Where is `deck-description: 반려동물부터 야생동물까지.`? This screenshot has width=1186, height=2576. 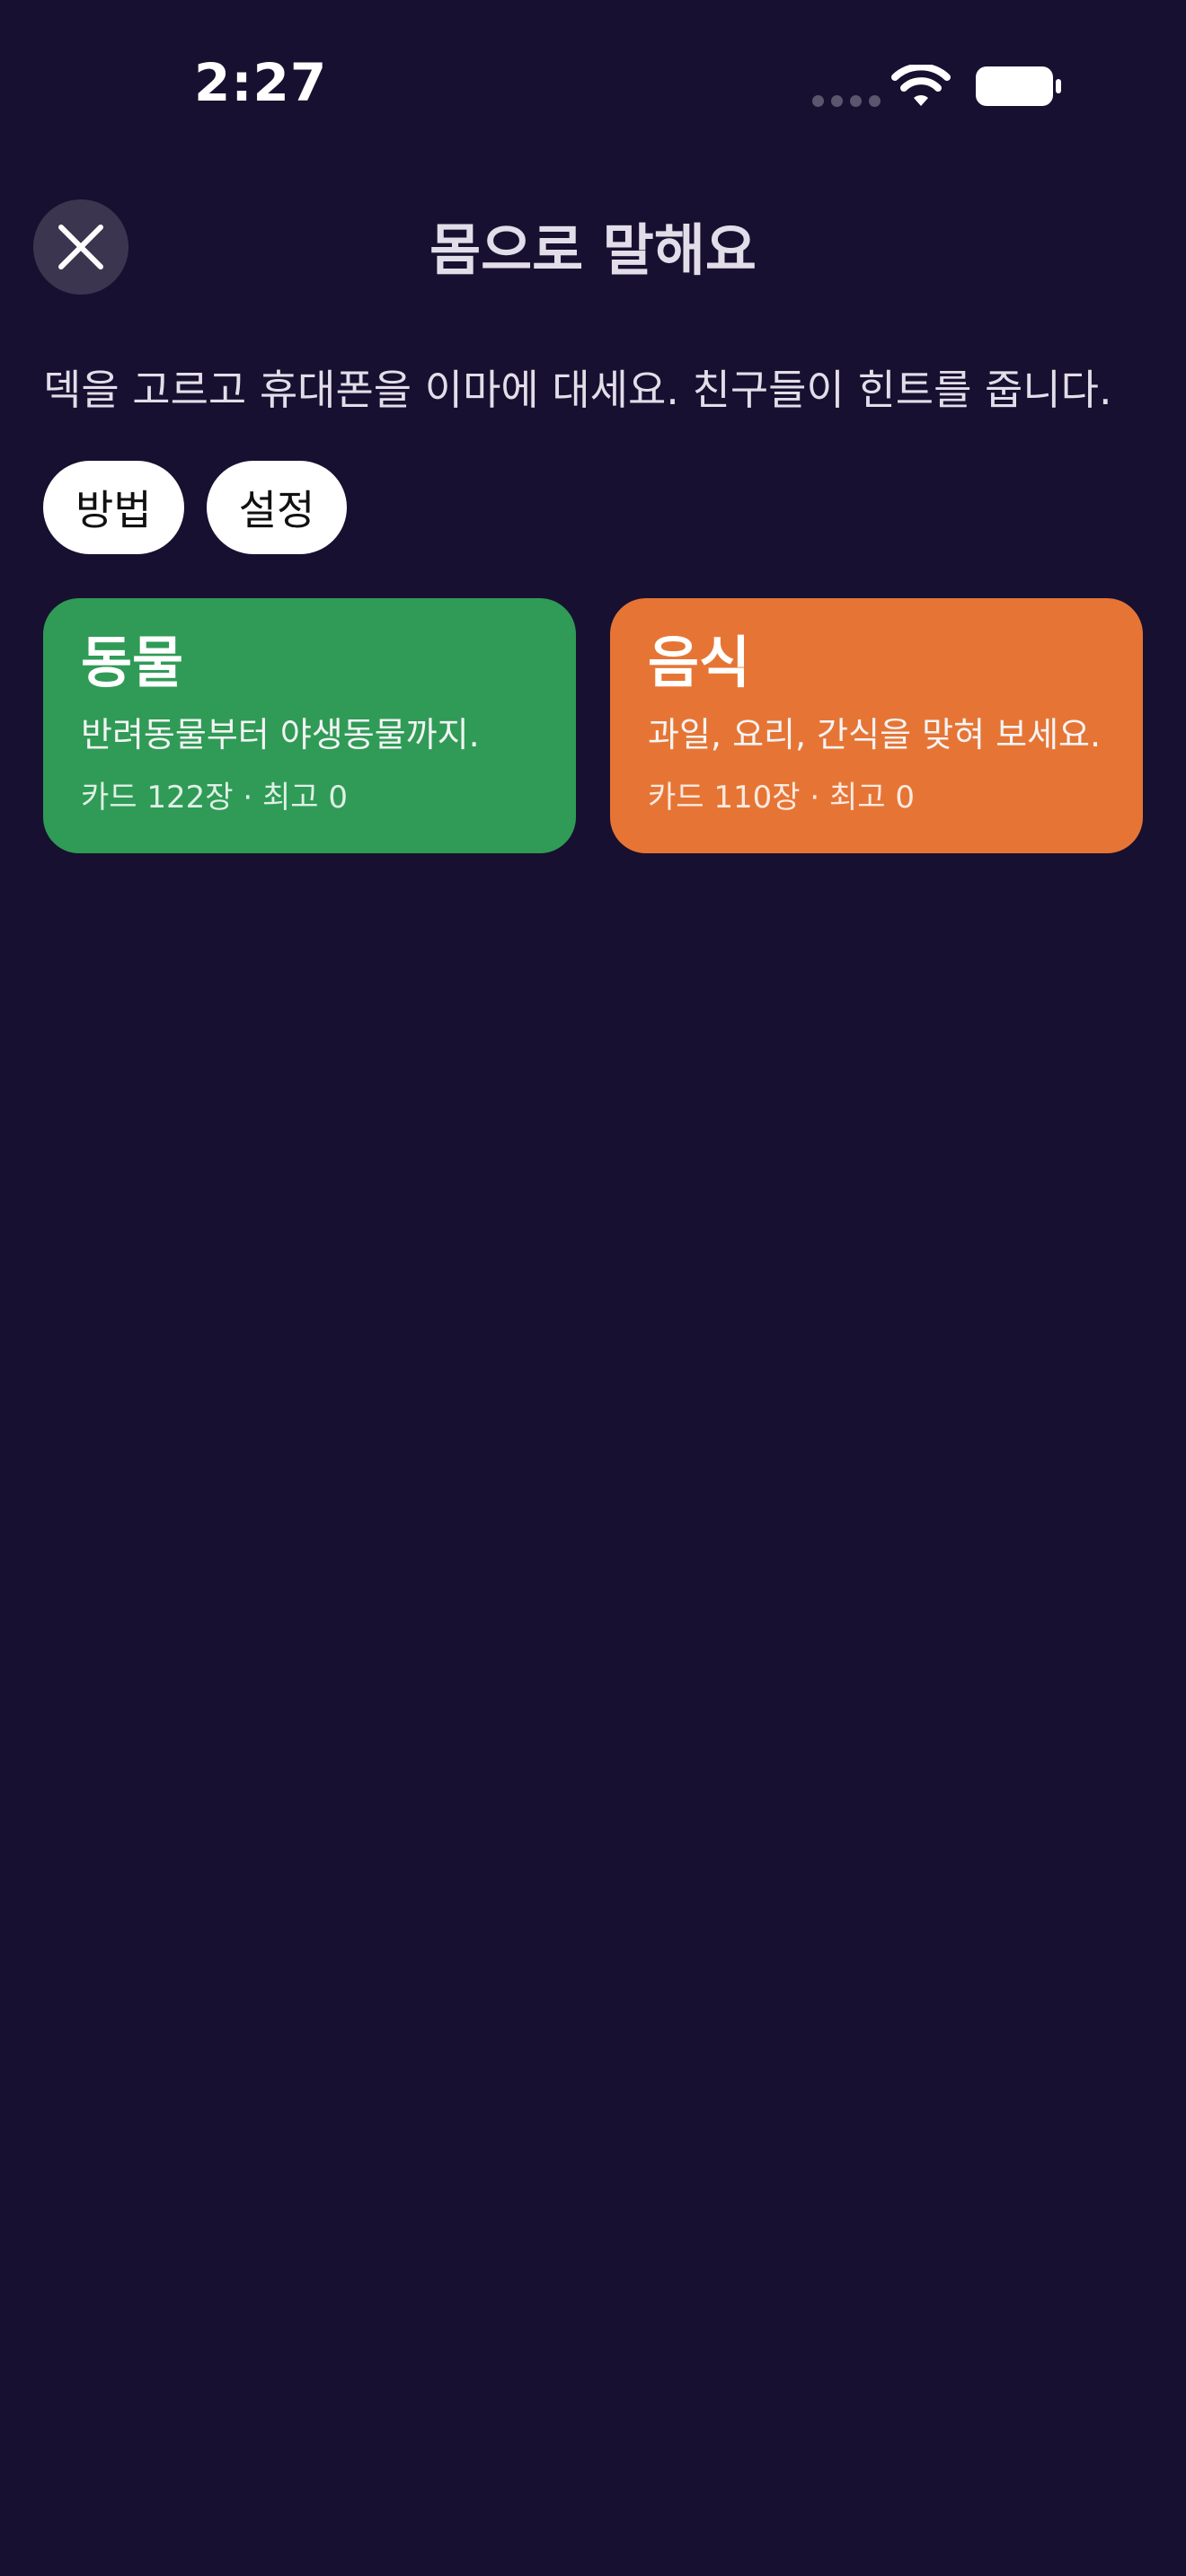 deck-description: 반려동물부터 야생동물까지. is located at coordinates (280, 735).